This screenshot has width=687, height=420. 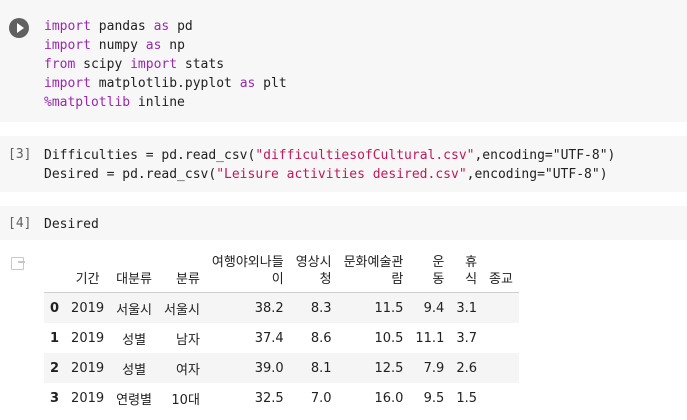 I want to click on code-cell-desired, so click(x=343, y=223).